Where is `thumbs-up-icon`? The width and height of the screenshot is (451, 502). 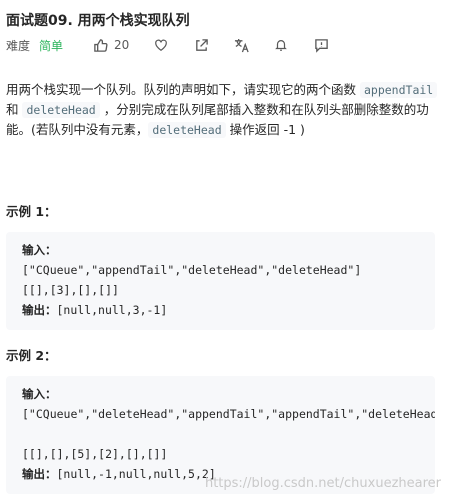
thumbs-up-icon is located at coordinates (101, 45).